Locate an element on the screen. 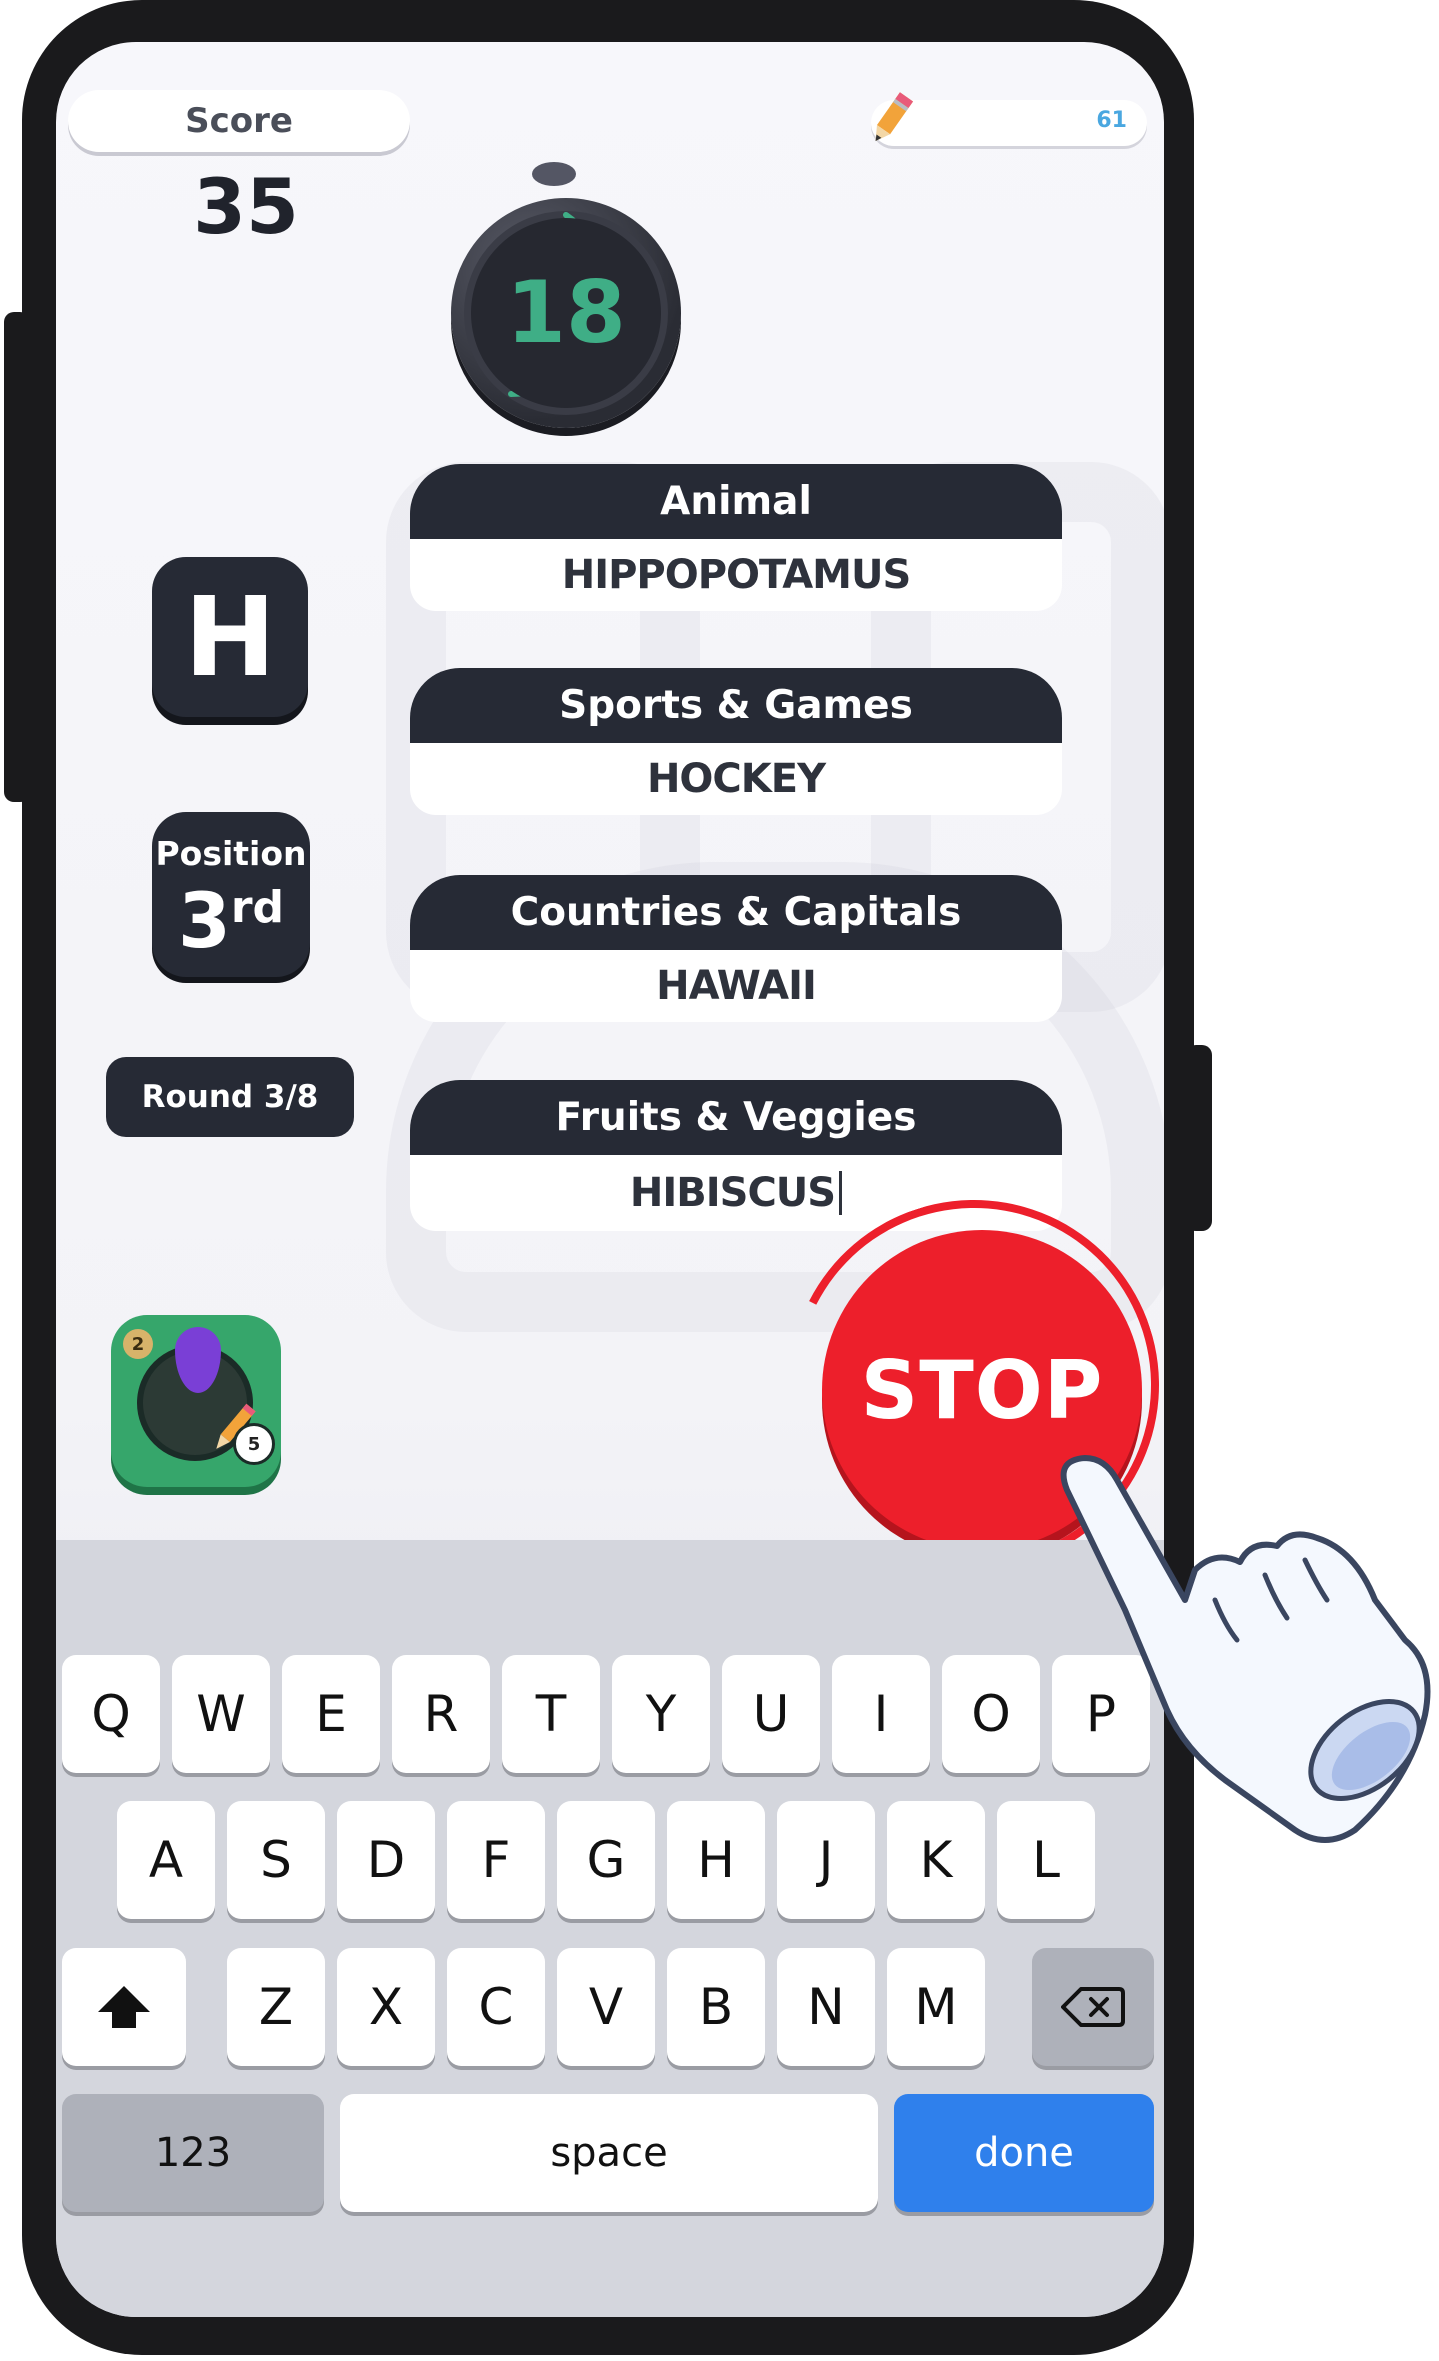  category-answer-field: HIPPOPOTAMUS is located at coordinates (736, 575).